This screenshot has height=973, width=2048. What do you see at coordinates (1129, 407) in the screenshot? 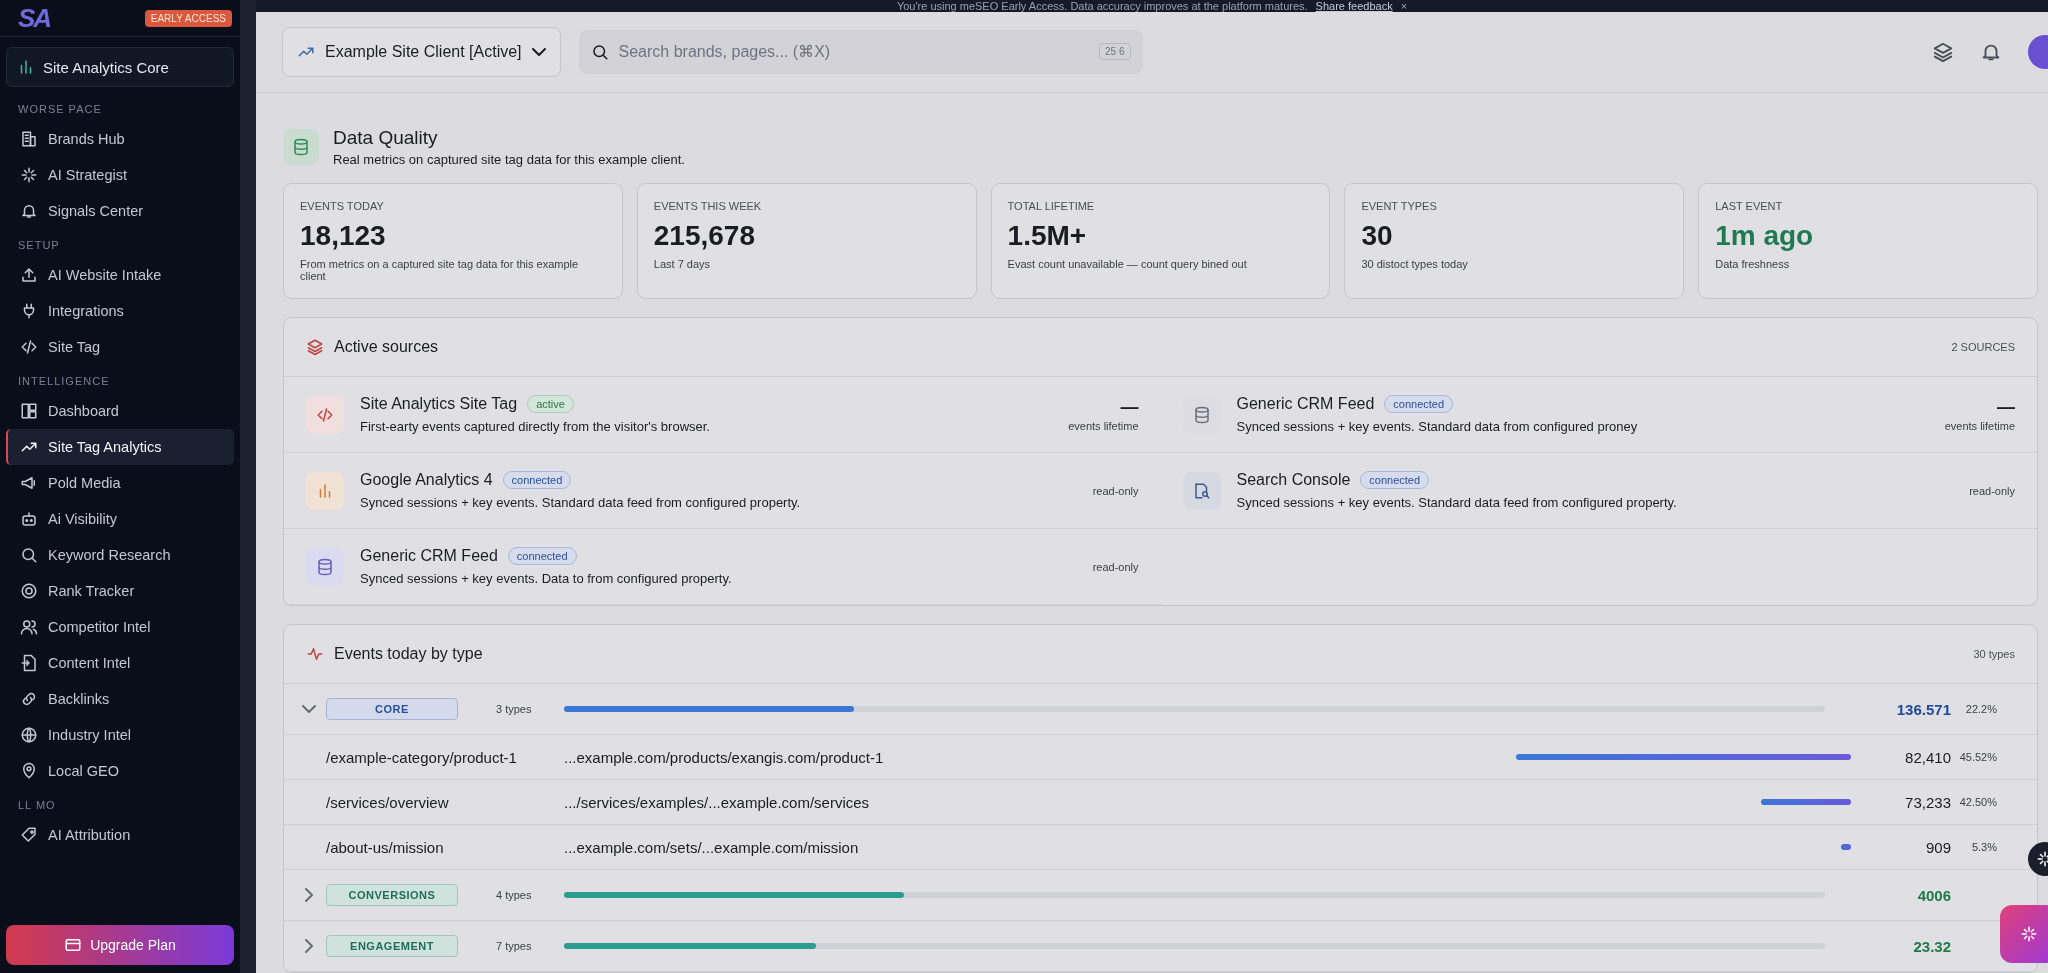
I see `source-value: —` at bounding box center [1129, 407].